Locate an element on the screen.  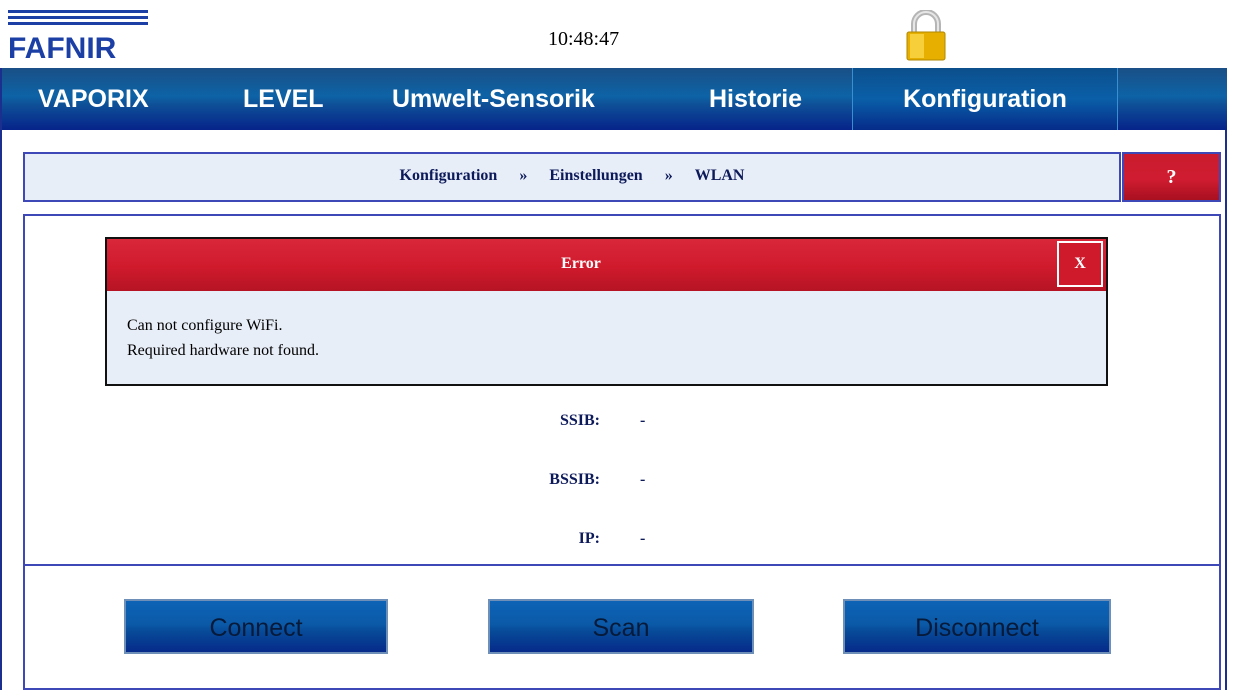
ip-value: - is located at coordinates (643, 538).